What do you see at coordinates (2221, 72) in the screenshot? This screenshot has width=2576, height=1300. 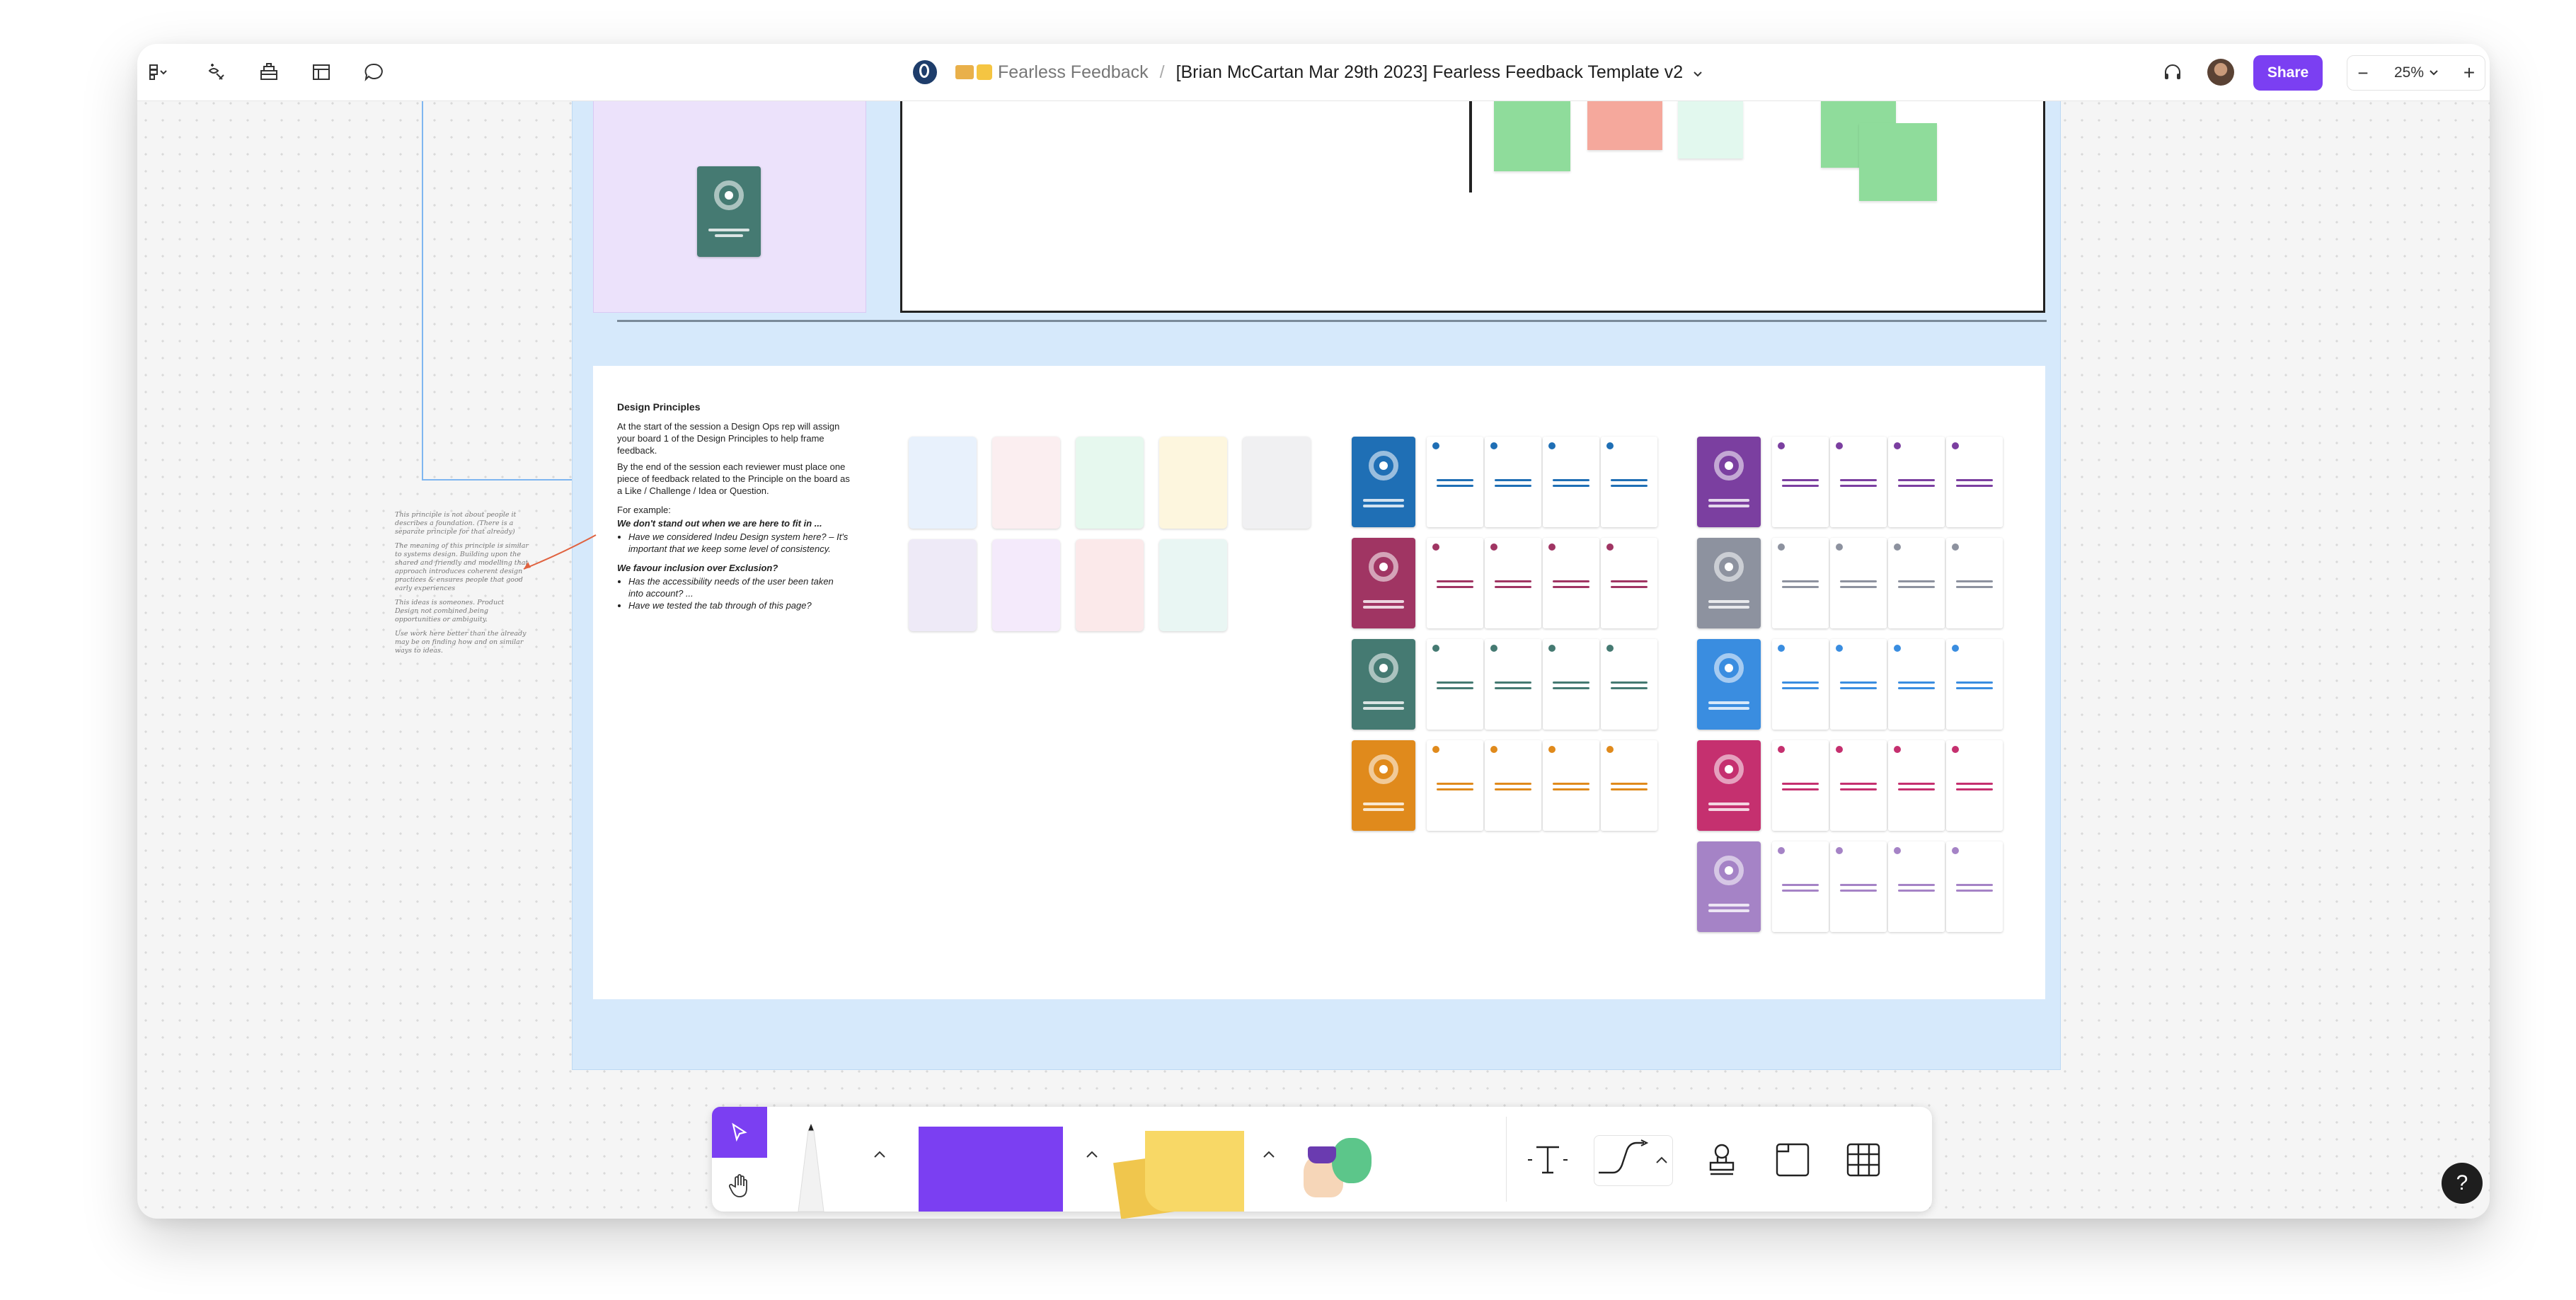 I see `user-avatar` at bounding box center [2221, 72].